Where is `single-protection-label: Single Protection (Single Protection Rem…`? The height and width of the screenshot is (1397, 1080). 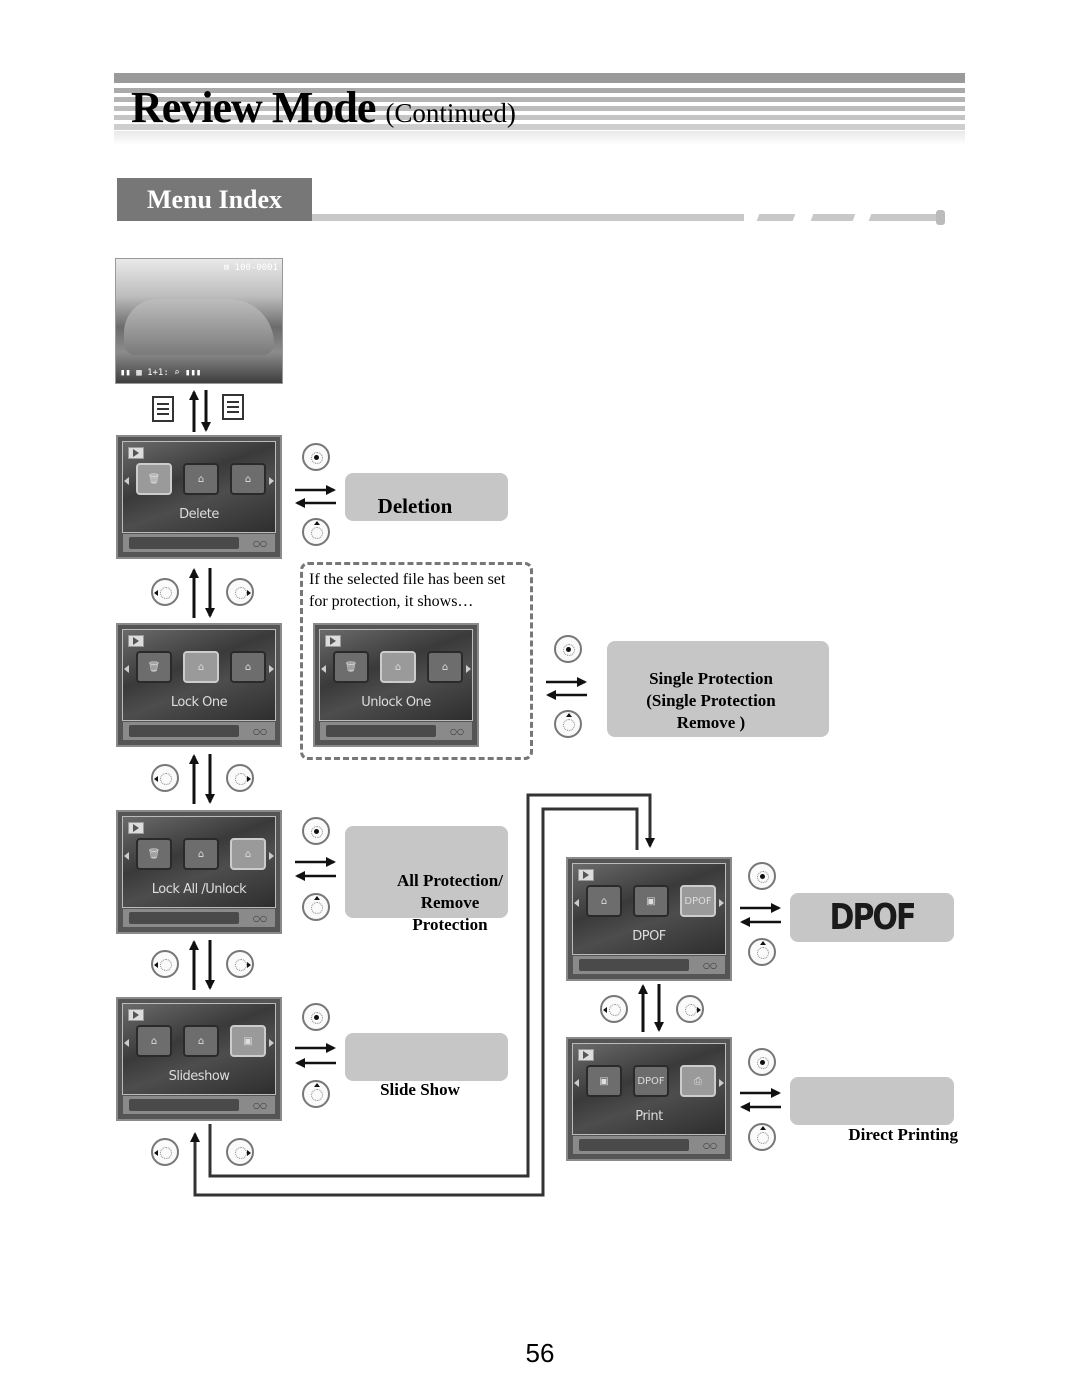
single-protection-label: Single Protection (Single Protection Rem… is located at coordinates (711, 701).